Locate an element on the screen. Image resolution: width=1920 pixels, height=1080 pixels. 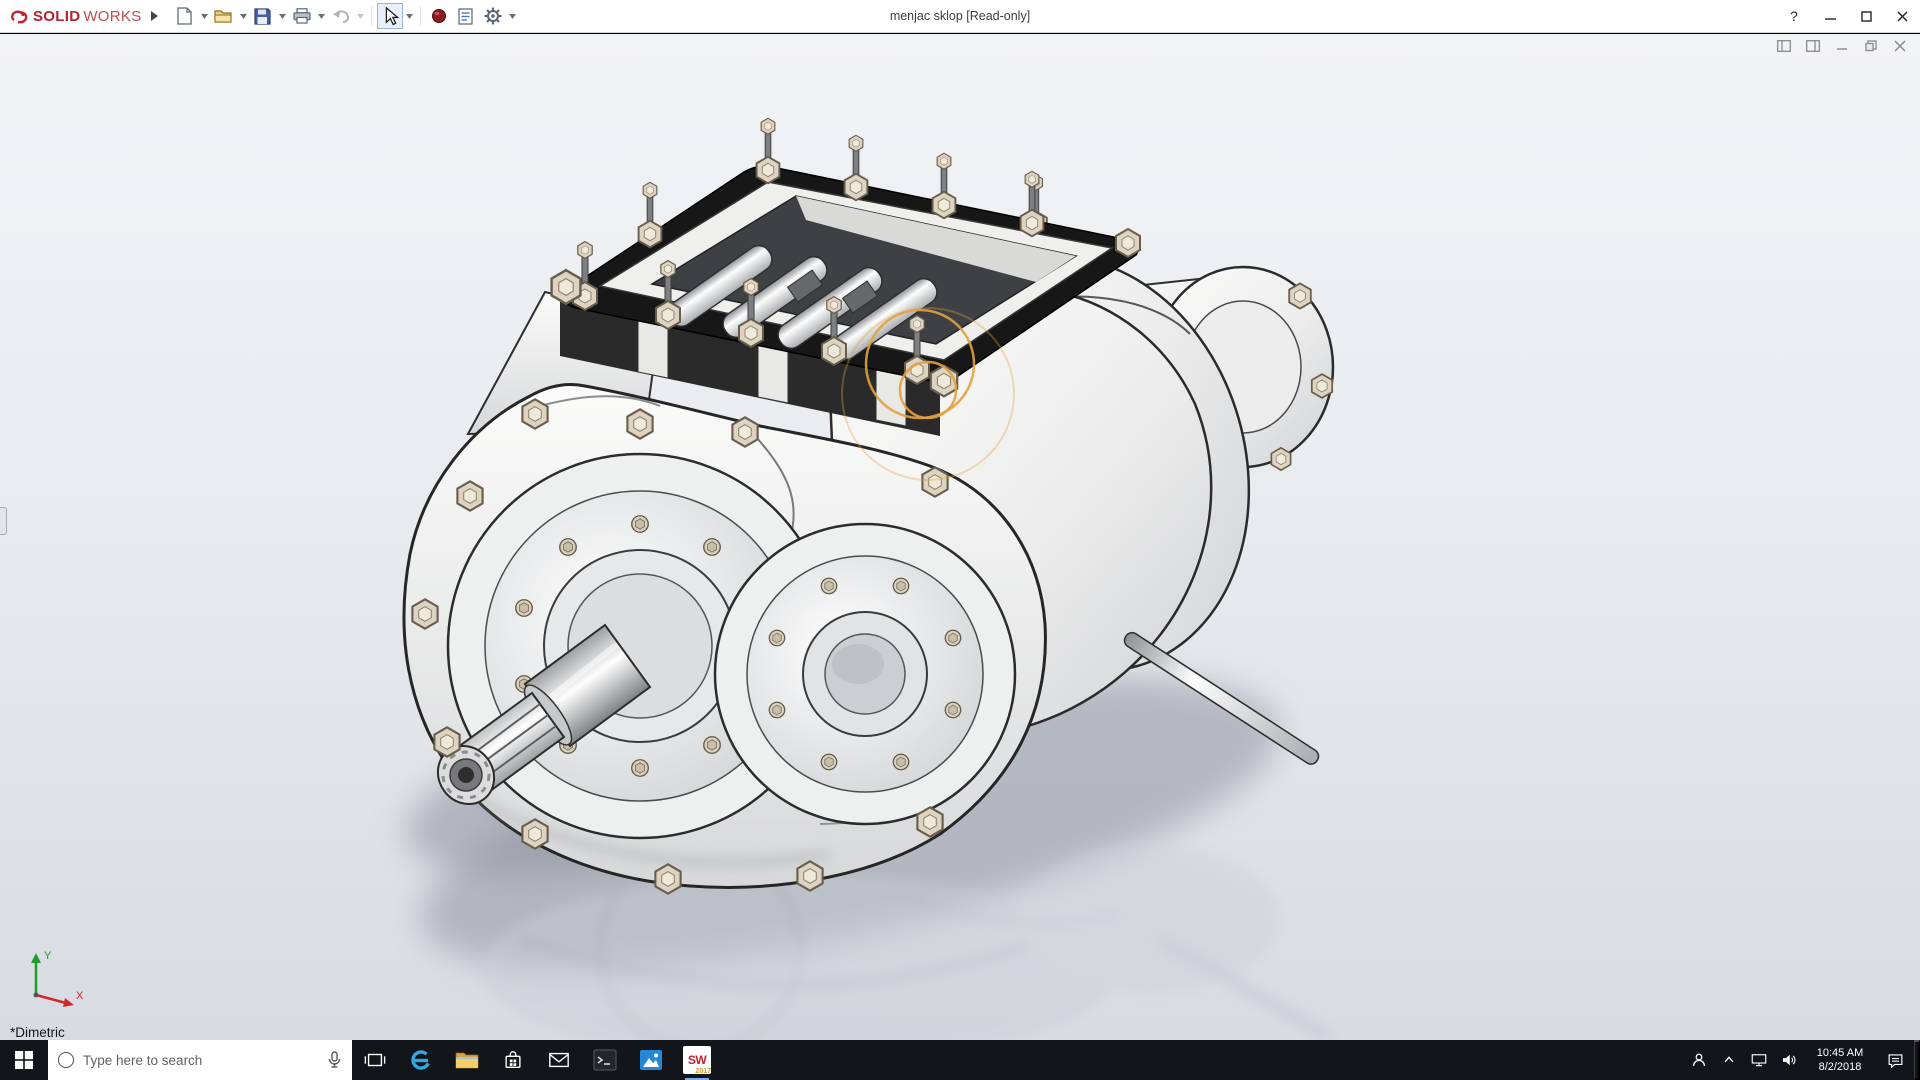
mail-icon is located at coordinates (559, 1060).